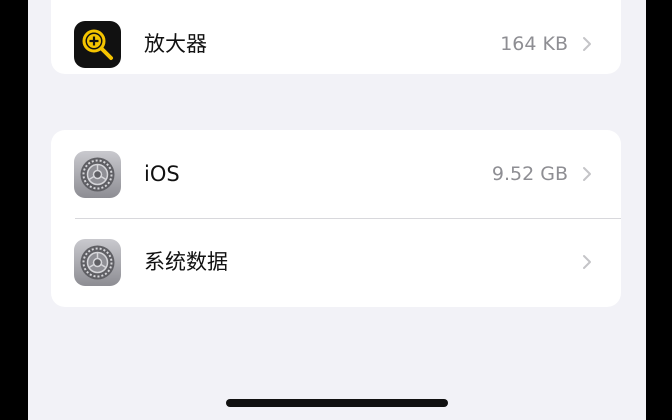 The image size is (672, 420). Describe the element at coordinates (175, 44) in the screenshot. I see `app-name: 放大器` at that location.